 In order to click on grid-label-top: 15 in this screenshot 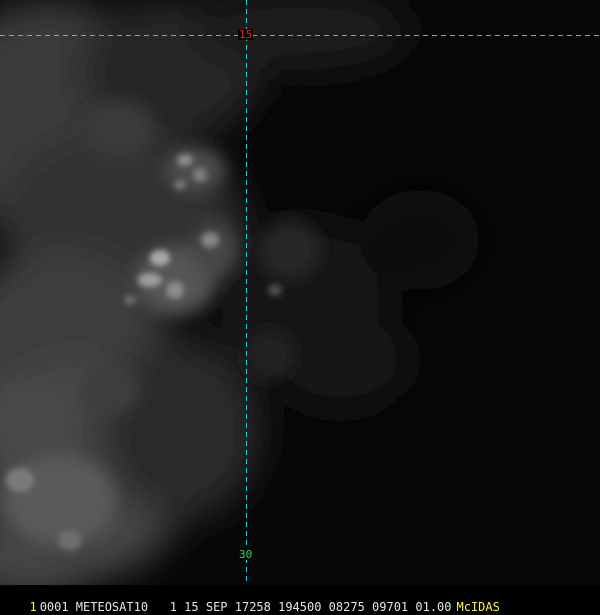, I will do `click(246, 34)`.